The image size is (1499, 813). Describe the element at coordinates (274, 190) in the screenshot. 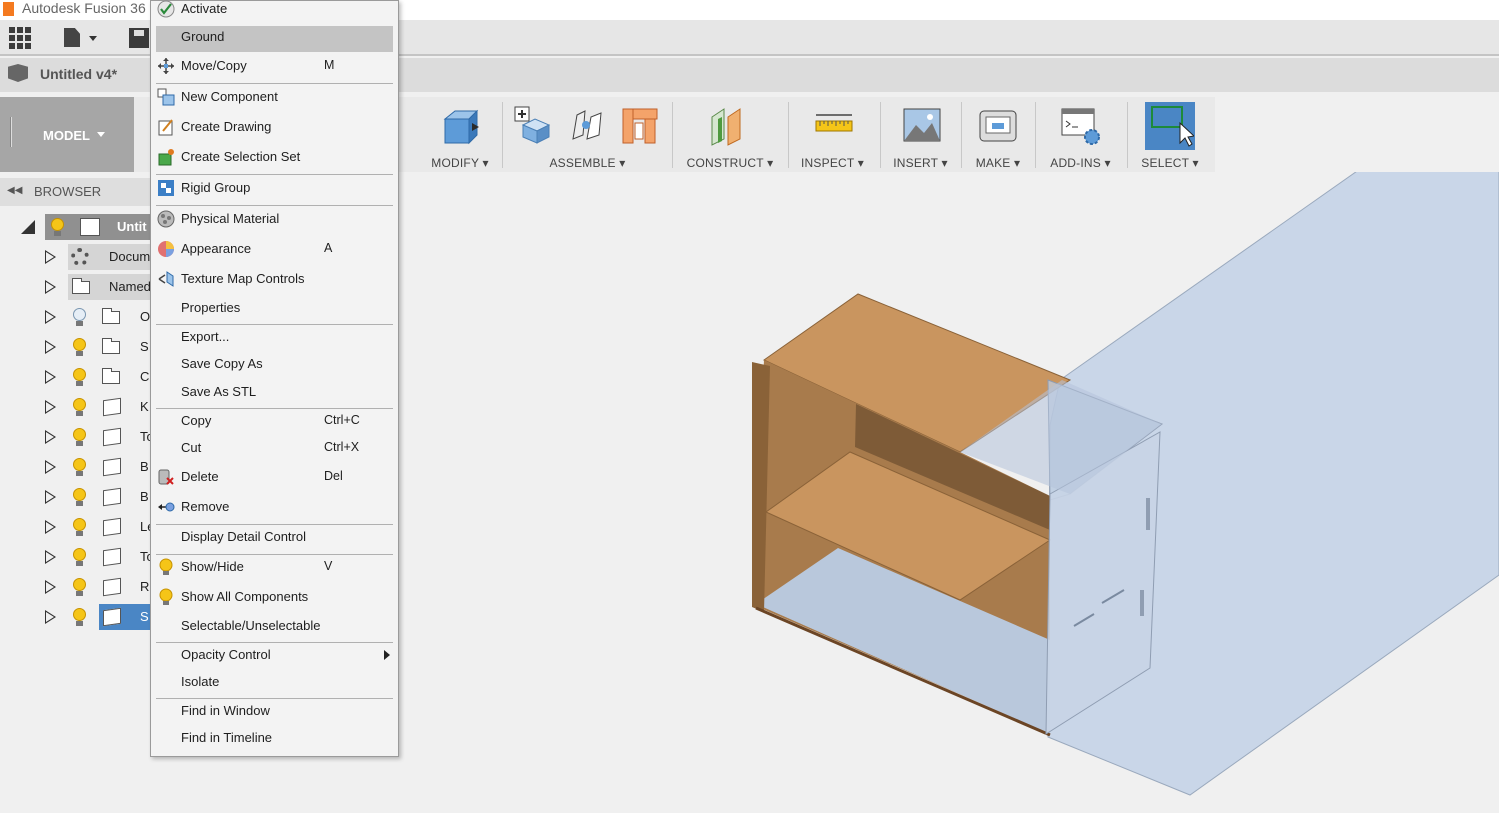

I see `menu-item-rigid-group: Rigid Group` at that location.